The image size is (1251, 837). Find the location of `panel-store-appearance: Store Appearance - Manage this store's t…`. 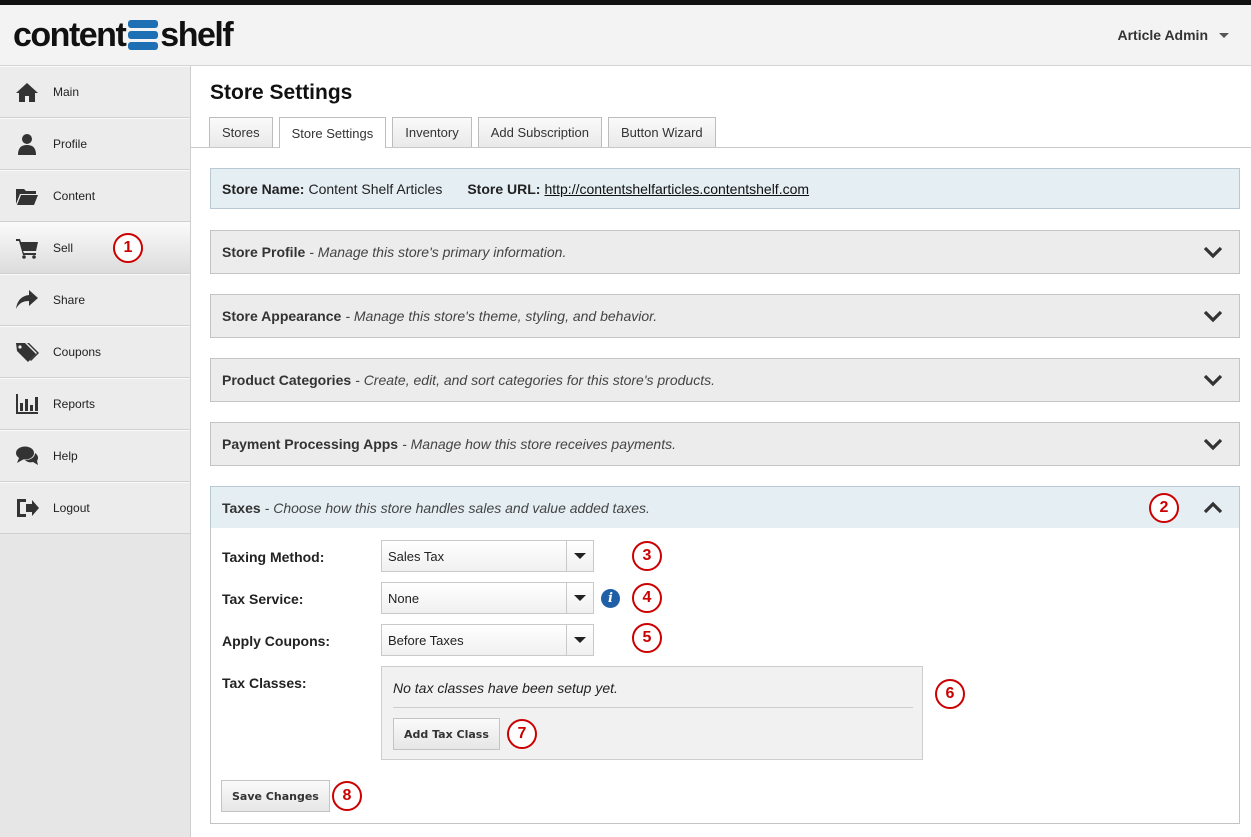

panel-store-appearance: Store Appearance - Manage this store's t… is located at coordinates (725, 316).